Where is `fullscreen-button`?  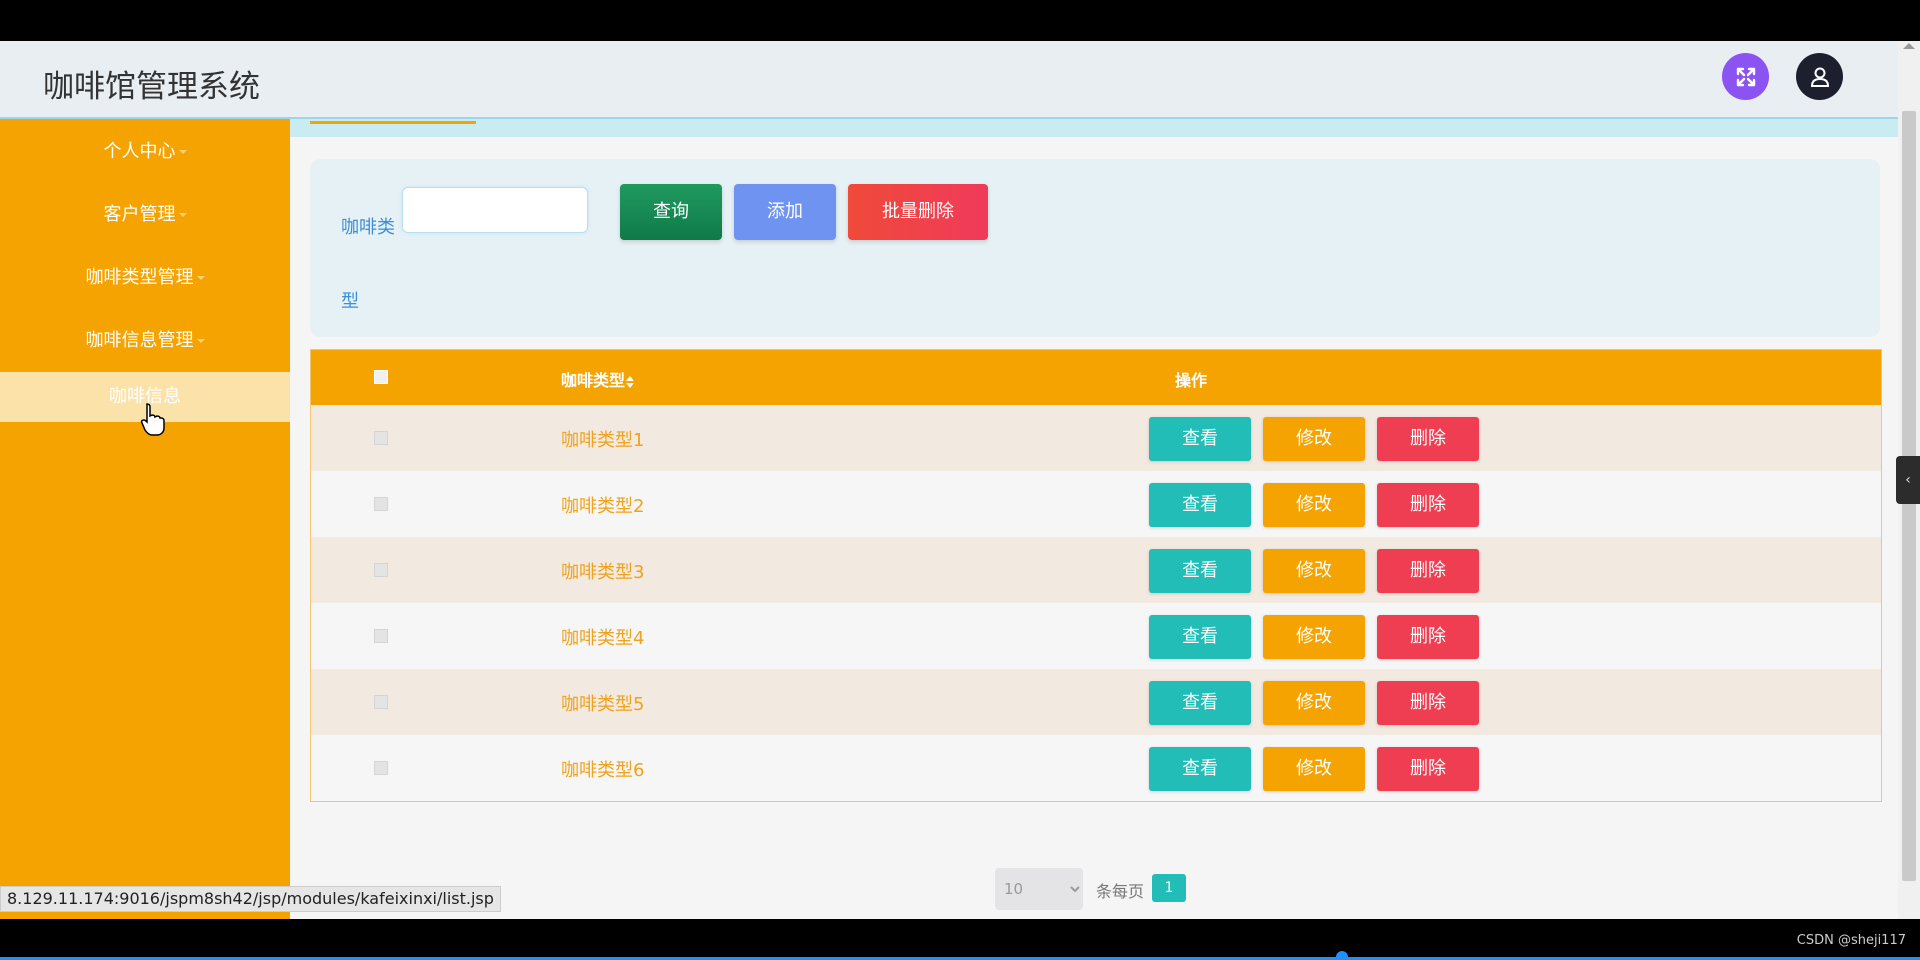 fullscreen-button is located at coordinates (1745, 76).